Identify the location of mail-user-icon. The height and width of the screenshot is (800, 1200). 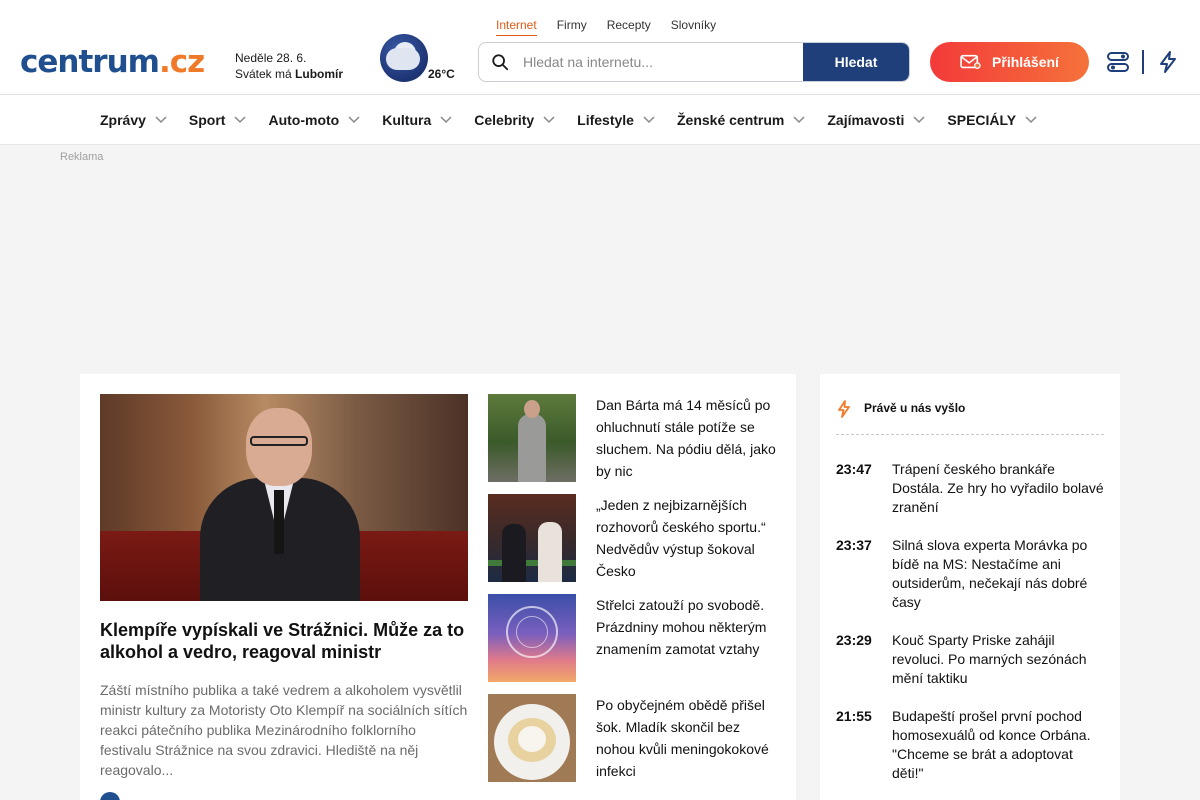
(970, 61).